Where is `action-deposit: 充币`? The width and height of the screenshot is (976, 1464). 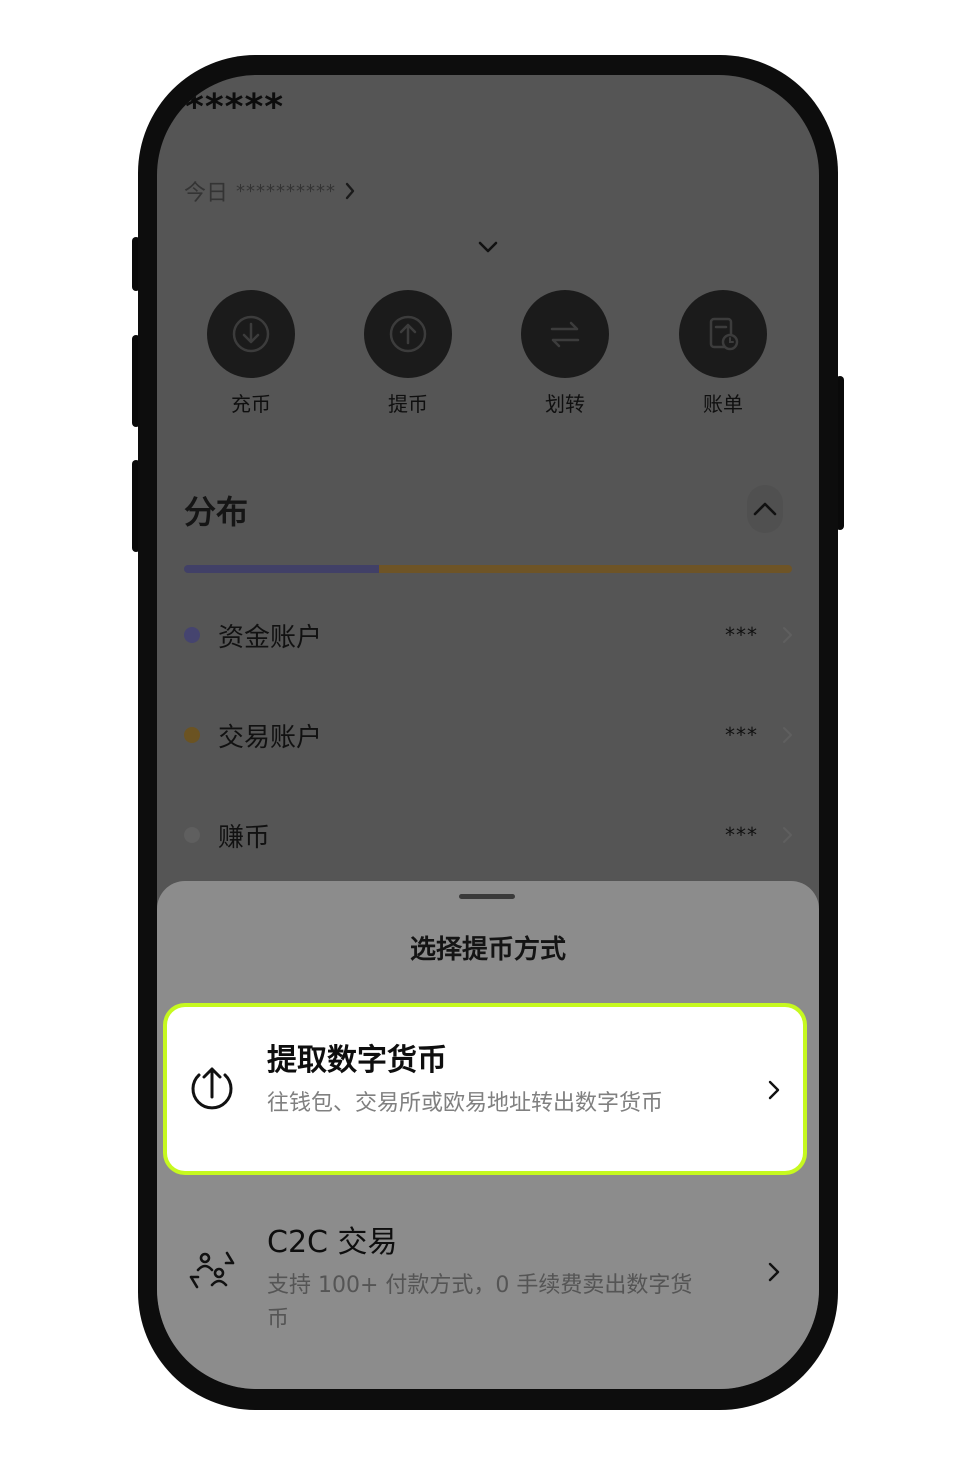
action-deposit: 充币 is located at coordinates (251, 353).